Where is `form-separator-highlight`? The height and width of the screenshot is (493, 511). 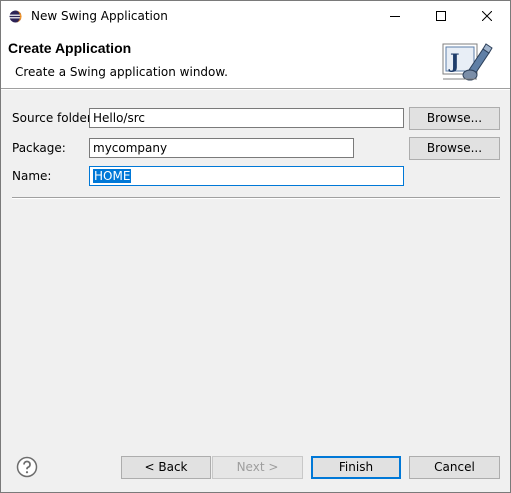 form-separator-highlight is located at coordinates (256, 198).